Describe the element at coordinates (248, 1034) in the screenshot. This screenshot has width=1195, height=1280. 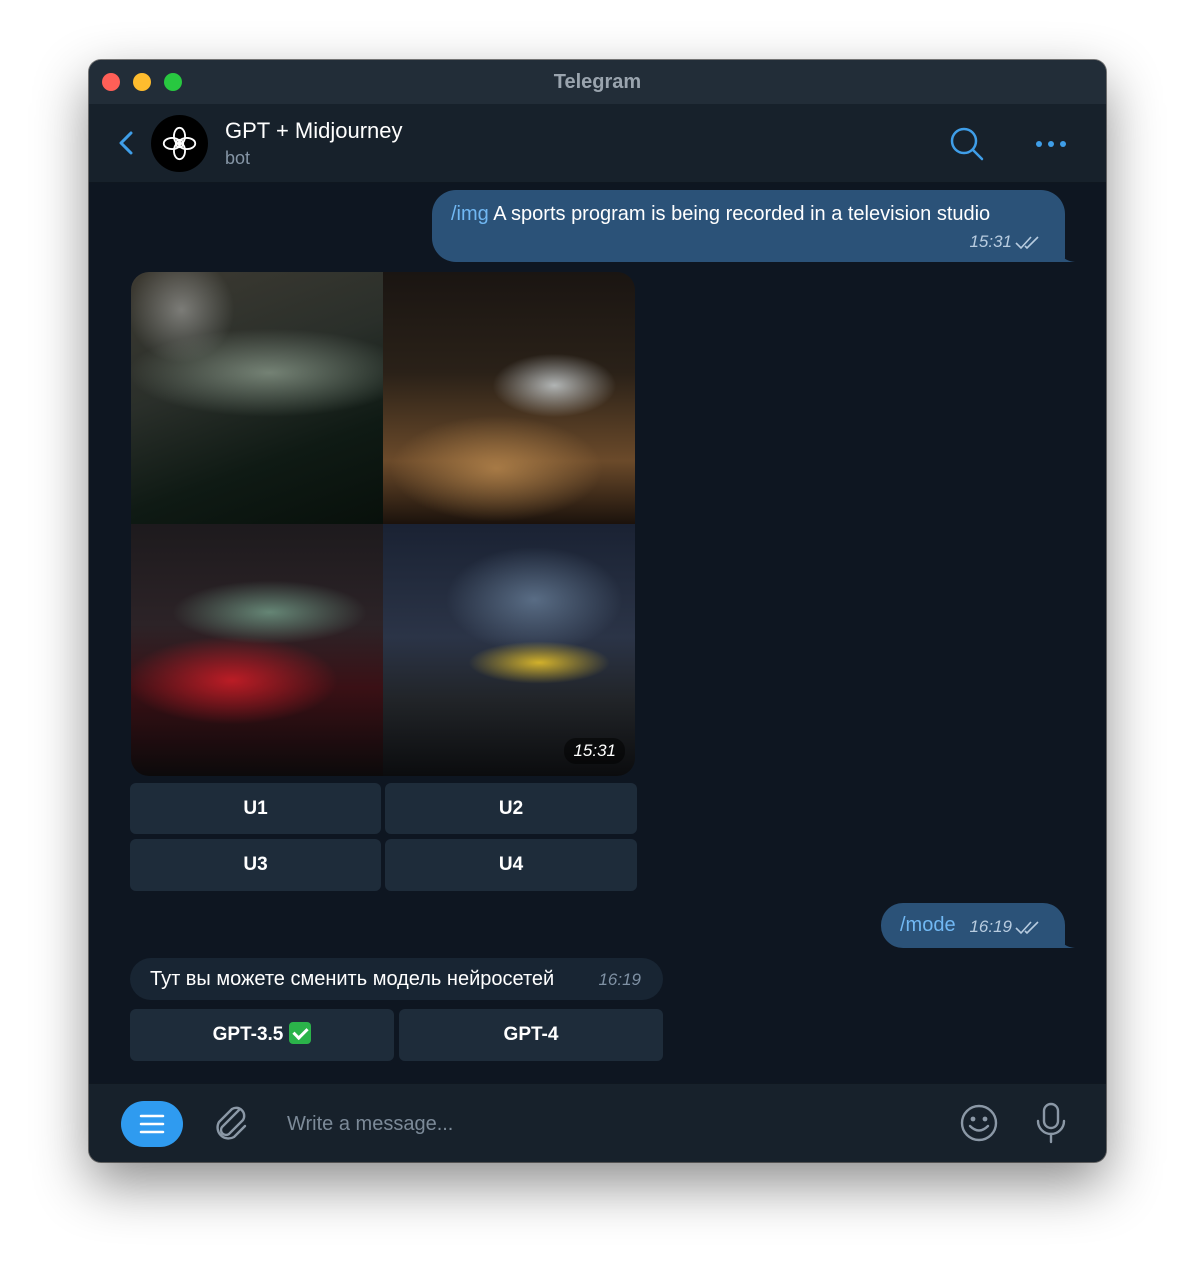
I see `button-label: GPT-3.5` at that location.